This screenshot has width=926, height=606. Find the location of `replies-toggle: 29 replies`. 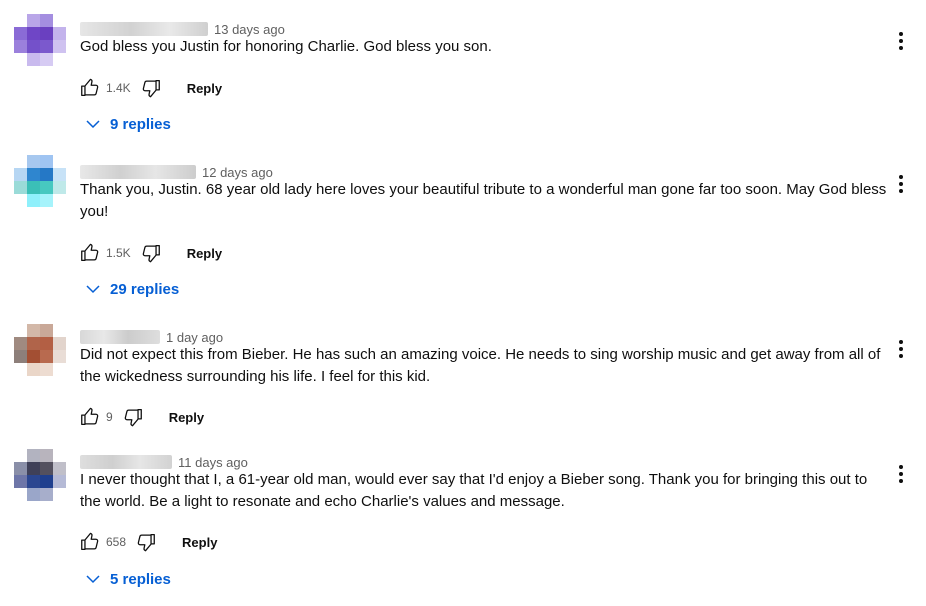

replies-toggle: 29 replies is located at coordinates (131, 289).